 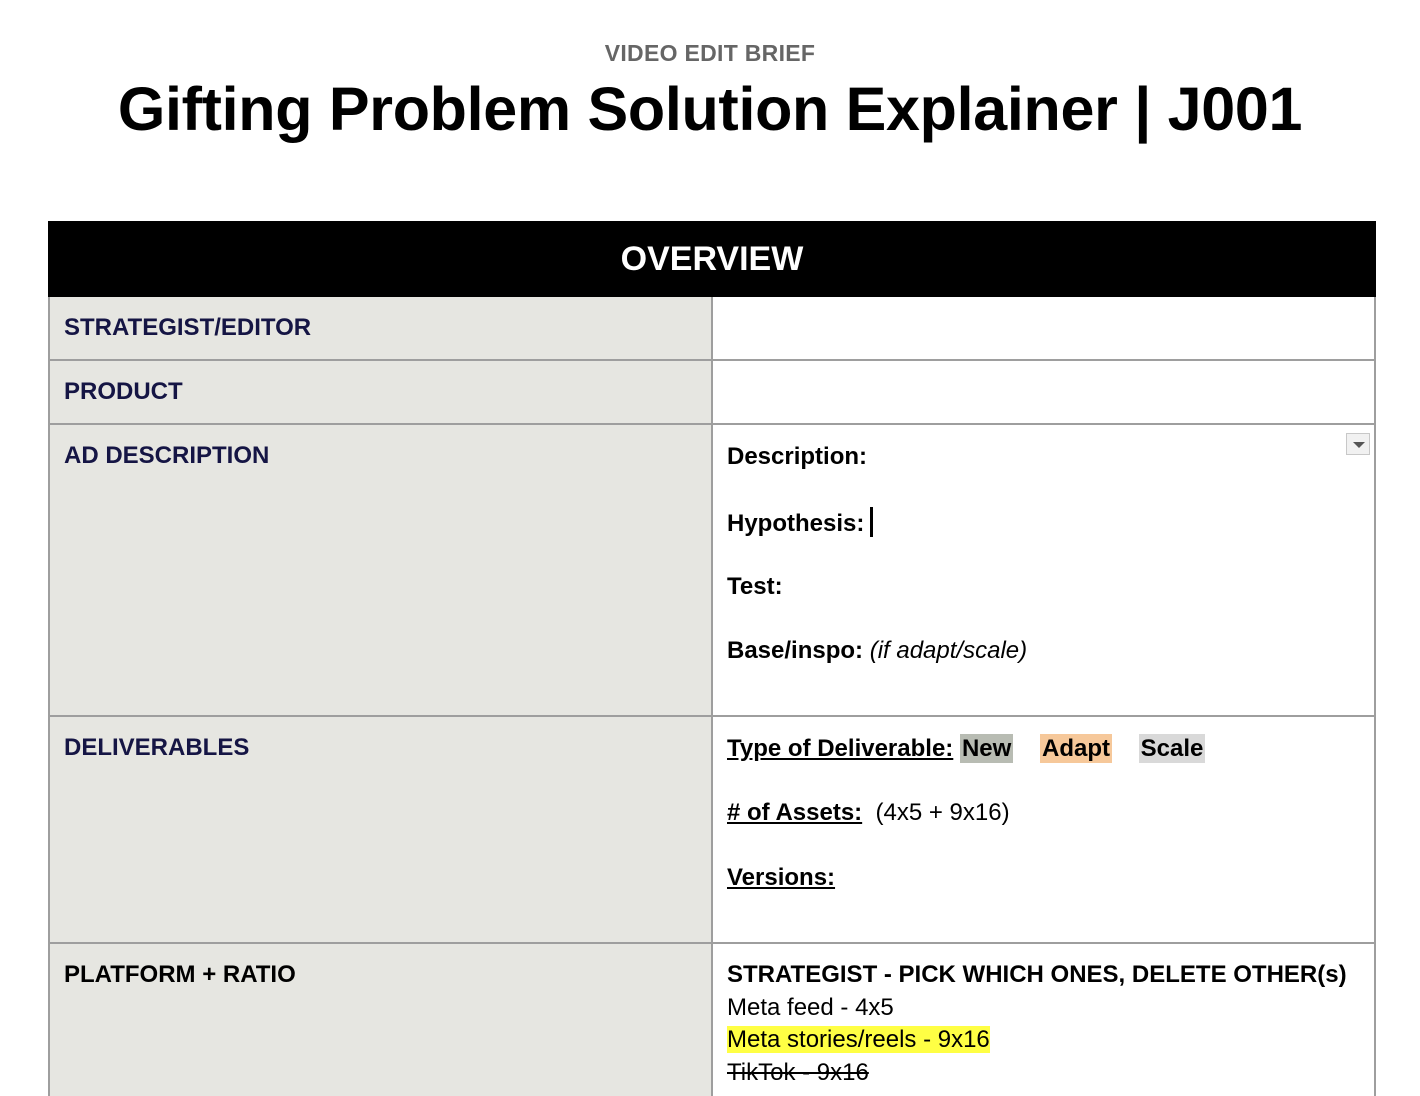 I want to click on product-label: PRODUCT, so click(x=380, y=392).